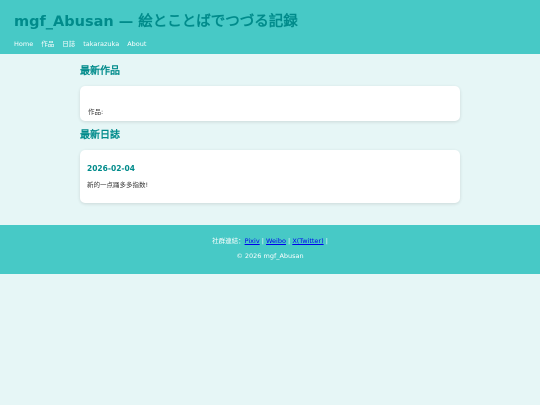  What do you see at coordinates (47, 44) in the screenshot?
I see `nav-works-link: 作品` at bounding box center [47, 44].